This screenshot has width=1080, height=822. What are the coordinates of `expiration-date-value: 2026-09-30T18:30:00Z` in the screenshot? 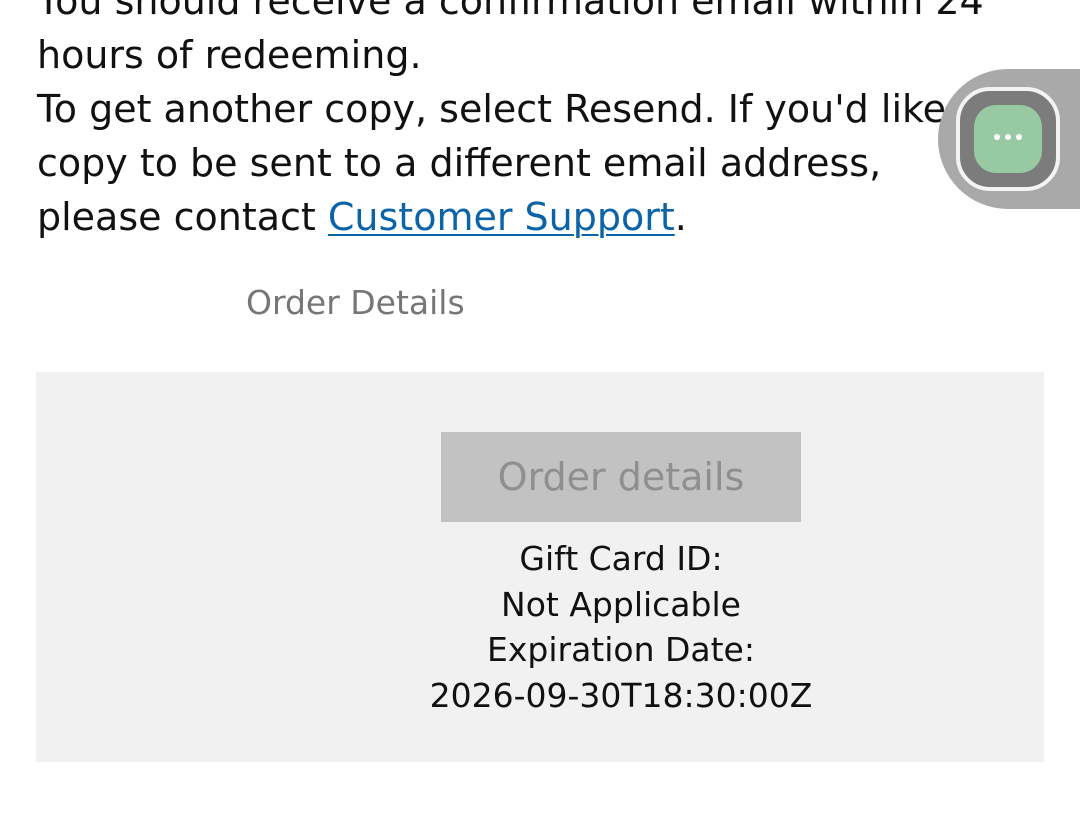 It's located at (621, 695).